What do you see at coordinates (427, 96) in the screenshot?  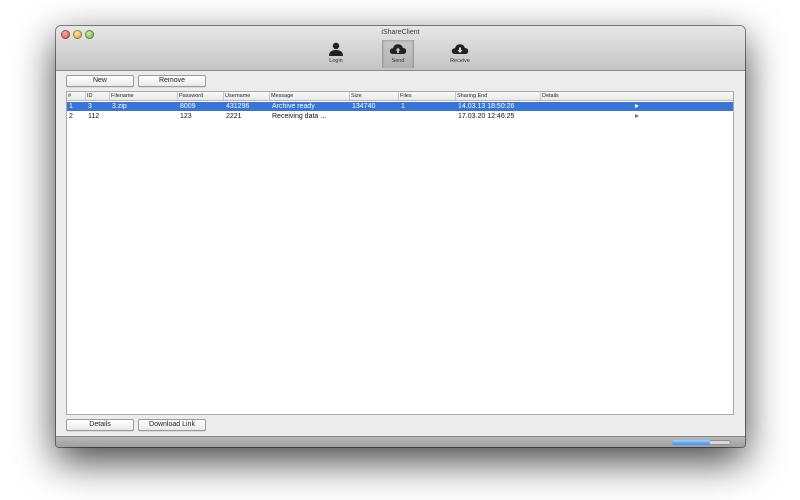 I see `column-header-files: Files` at bounding box center [427, 96].